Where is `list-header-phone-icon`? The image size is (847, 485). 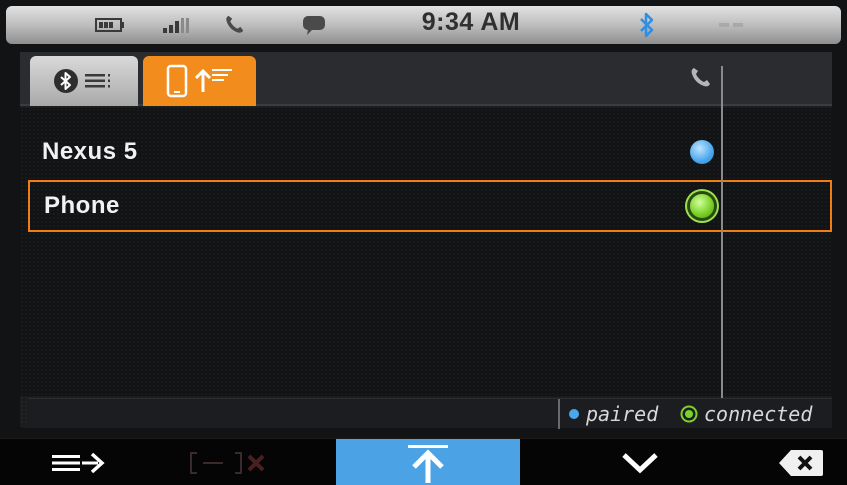 list-header-phone-icon is located at coordinates (701, 79).